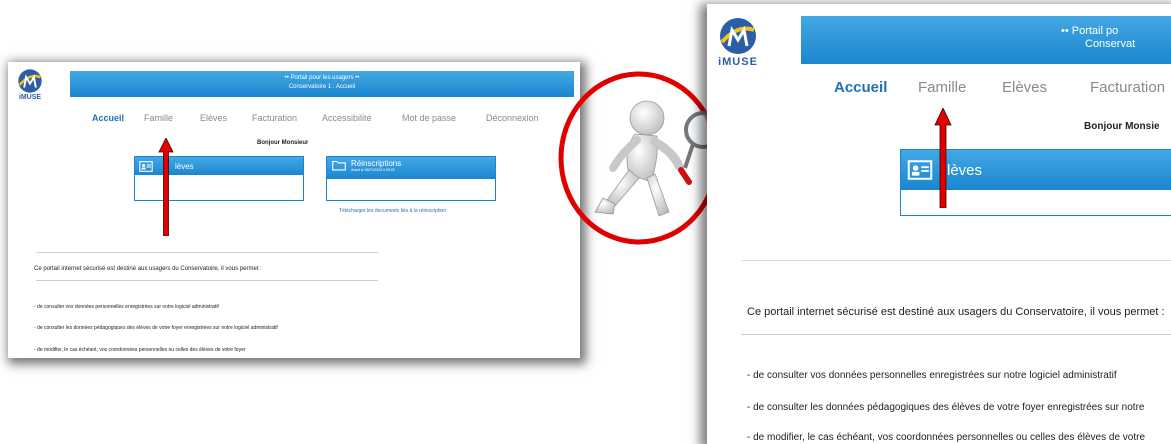 The height and width of the screenshot is (444, 1171). Describe the element at coordinates (1090, 31) in the screenshot. I see `banner-title: •• Portail po` at that location.